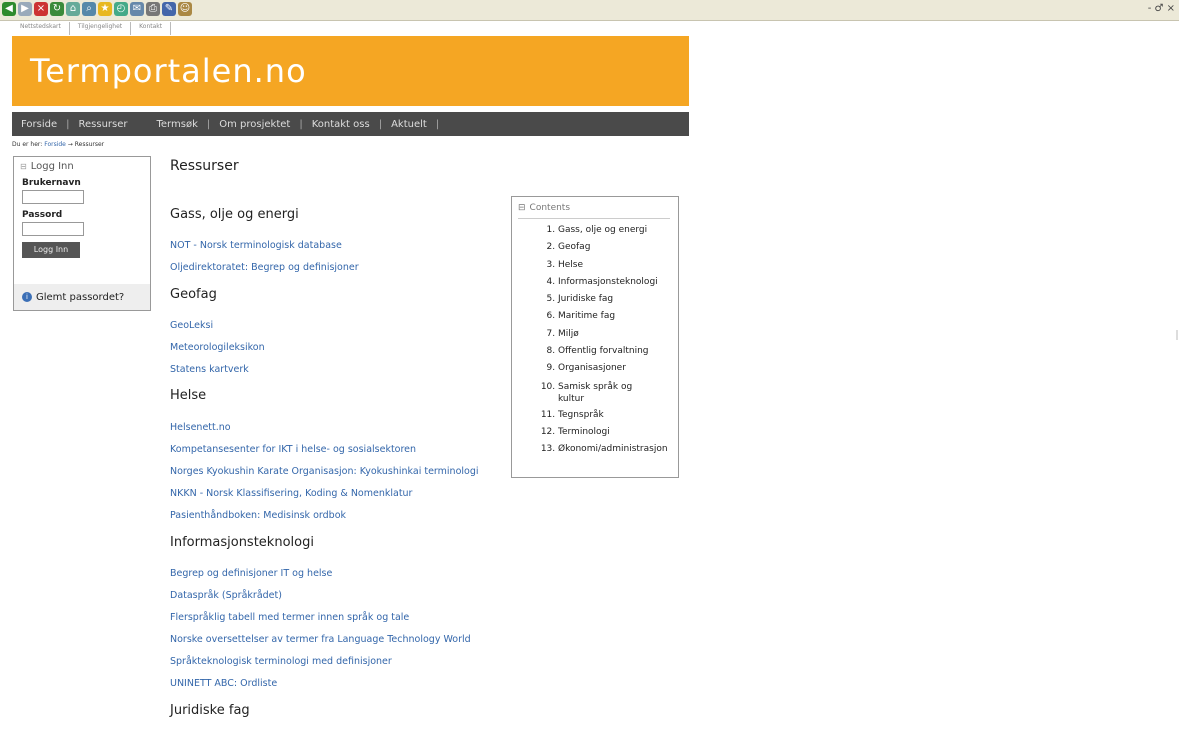  I want to click on utility-links: Nettstedskart Tilgjengelighet Kontakt, so click(92, 28).